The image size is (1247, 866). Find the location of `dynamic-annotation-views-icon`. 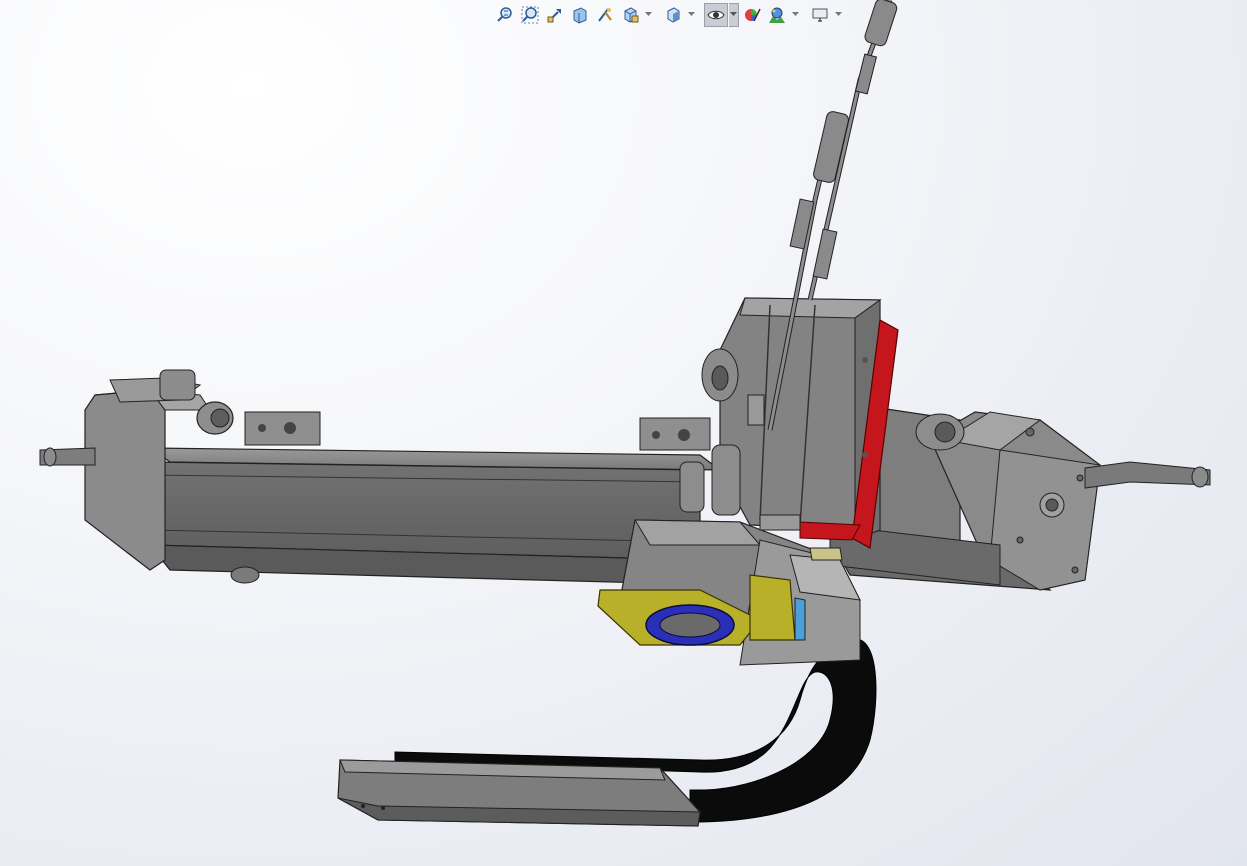

dynamic-annotation-views-icon is located at coordinates (605, 15).